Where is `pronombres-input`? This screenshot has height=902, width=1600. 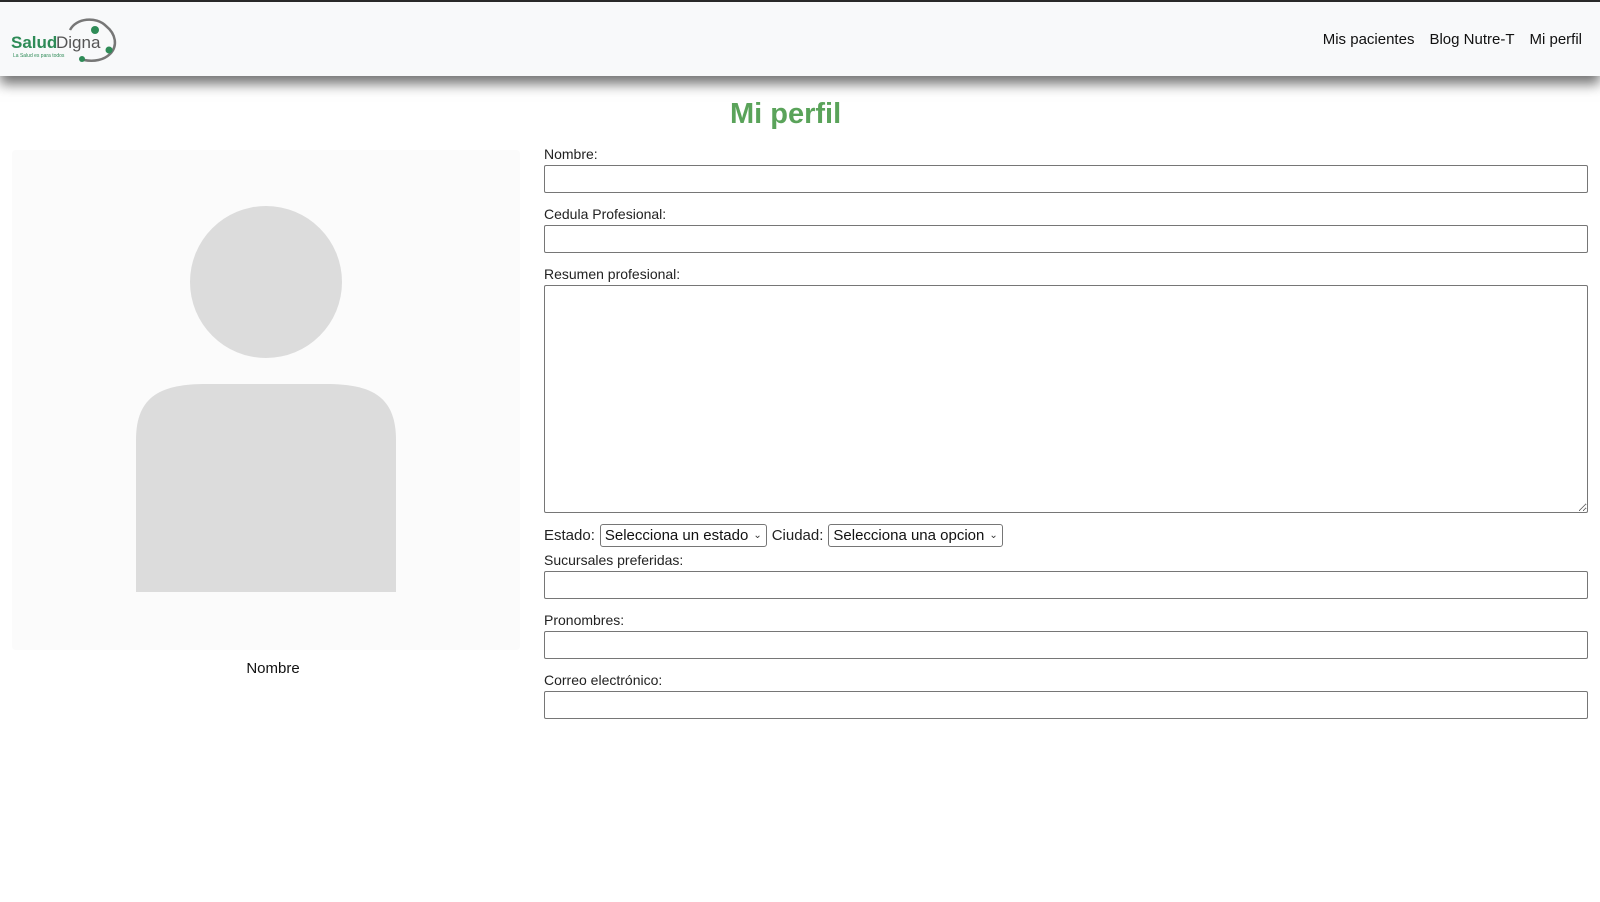 pronombres-input is located at coordinates (1066, 645).